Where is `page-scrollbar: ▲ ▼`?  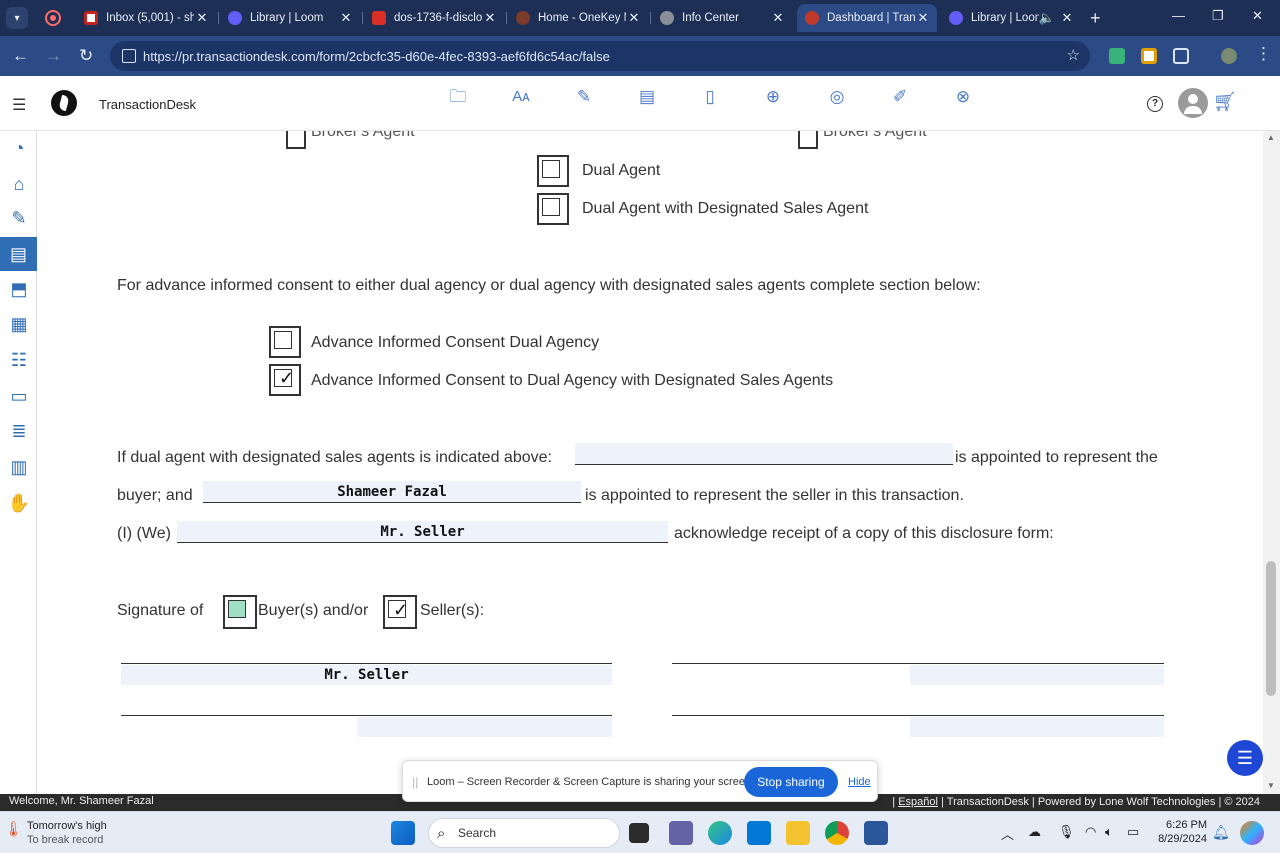
page-scrollbar: ▲ ▼ is located at coordinates (1271, 462).